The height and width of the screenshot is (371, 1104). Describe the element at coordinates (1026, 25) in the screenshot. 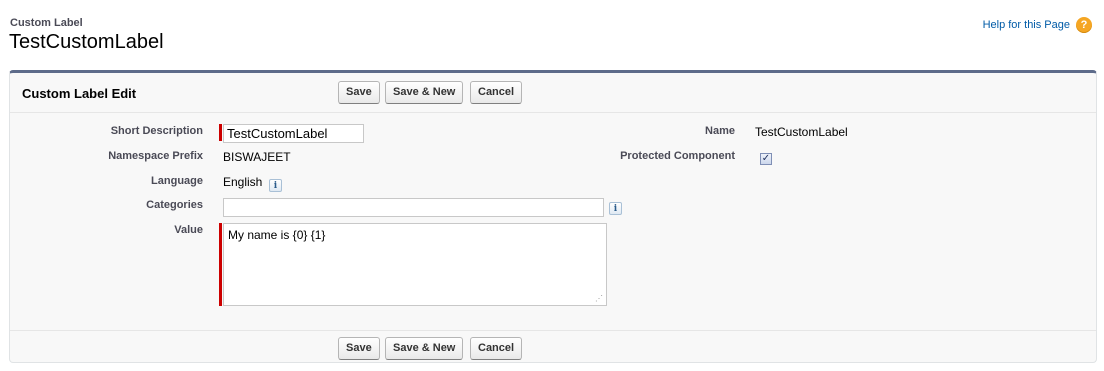

I see `help-link: Help for this Page` at that location.